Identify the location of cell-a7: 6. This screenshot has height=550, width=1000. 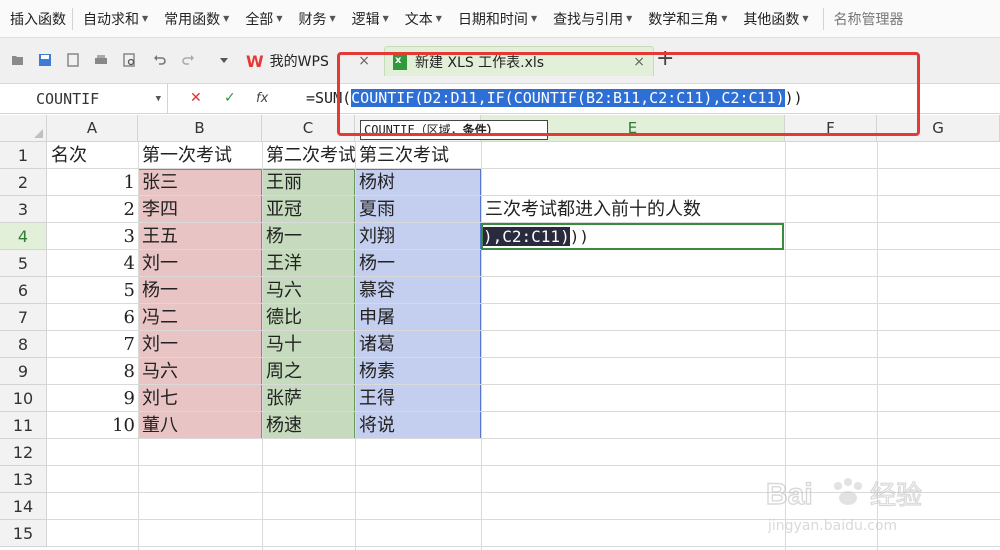
(92, 317).